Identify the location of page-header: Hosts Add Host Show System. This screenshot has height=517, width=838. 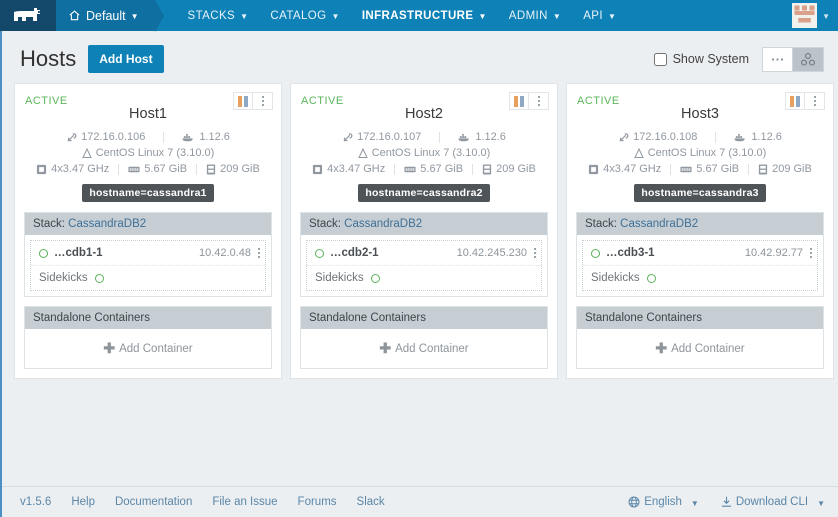
(420, 57).